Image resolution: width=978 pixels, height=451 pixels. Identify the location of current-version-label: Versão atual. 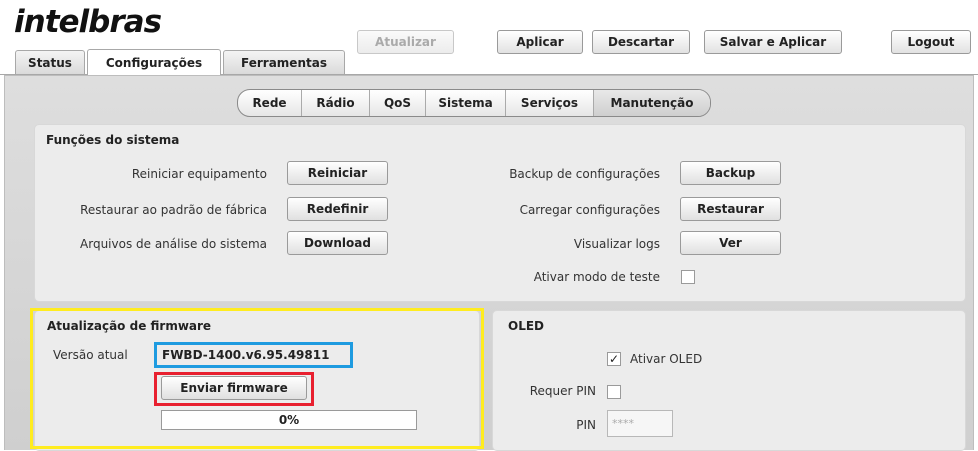
(90, 355).